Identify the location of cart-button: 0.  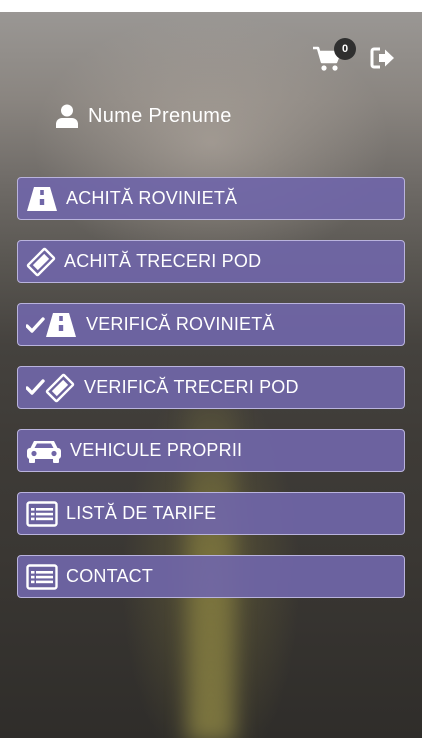
(334, 57).